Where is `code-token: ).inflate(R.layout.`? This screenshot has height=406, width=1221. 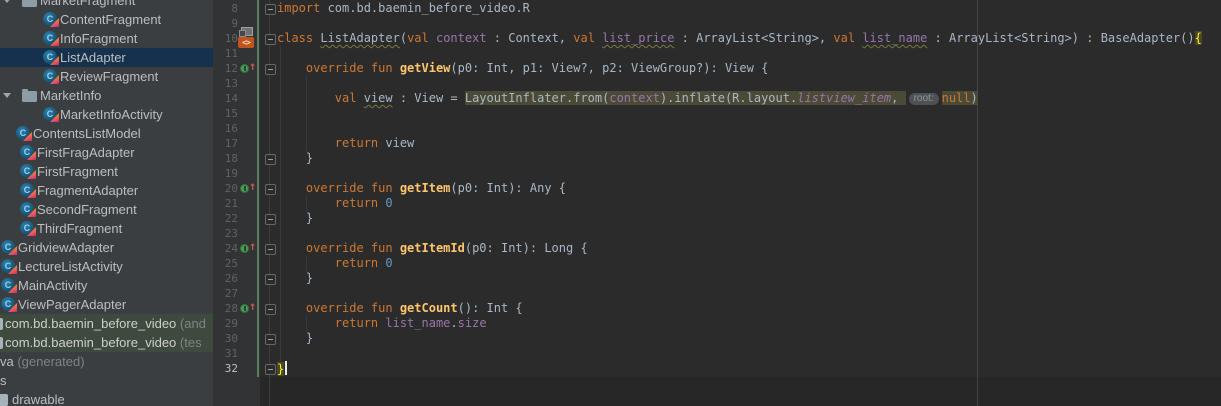
code-token: ).inflate(R.layout. is located at coordinates (728, 98).